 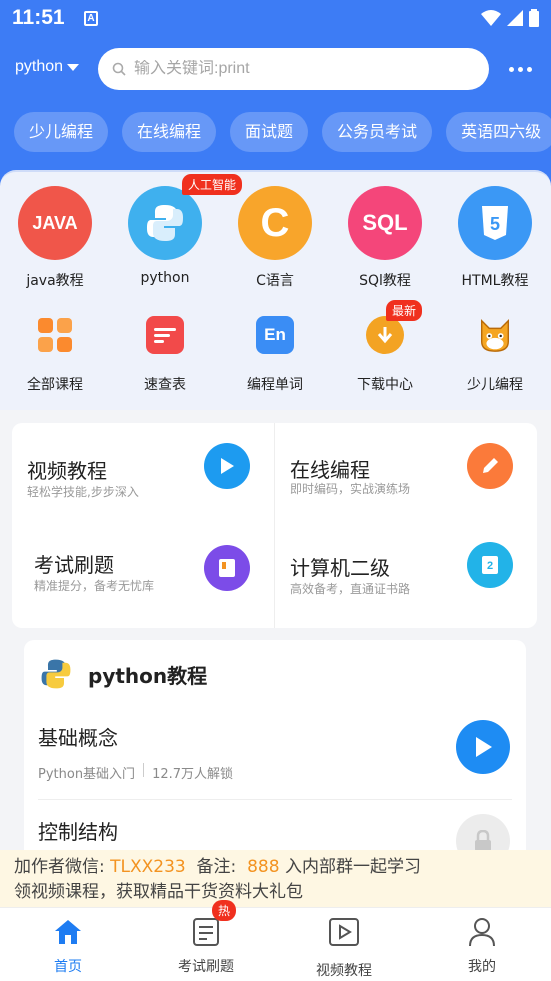 I want to click on promo-note: 888, so click(x=263, y=867).